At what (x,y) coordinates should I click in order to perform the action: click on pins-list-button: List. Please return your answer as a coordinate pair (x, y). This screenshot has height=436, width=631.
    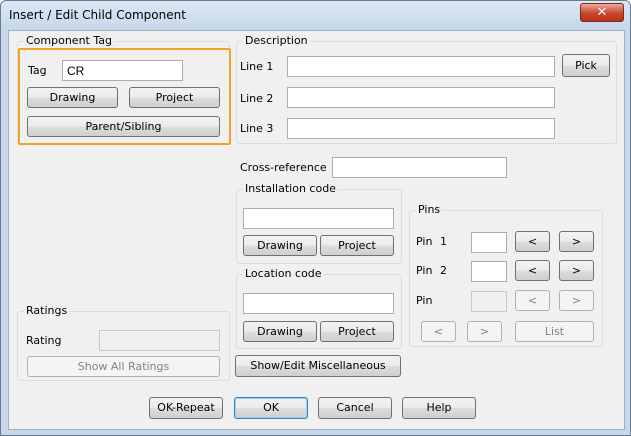
    Looking at the image, I should click on (554, 331).